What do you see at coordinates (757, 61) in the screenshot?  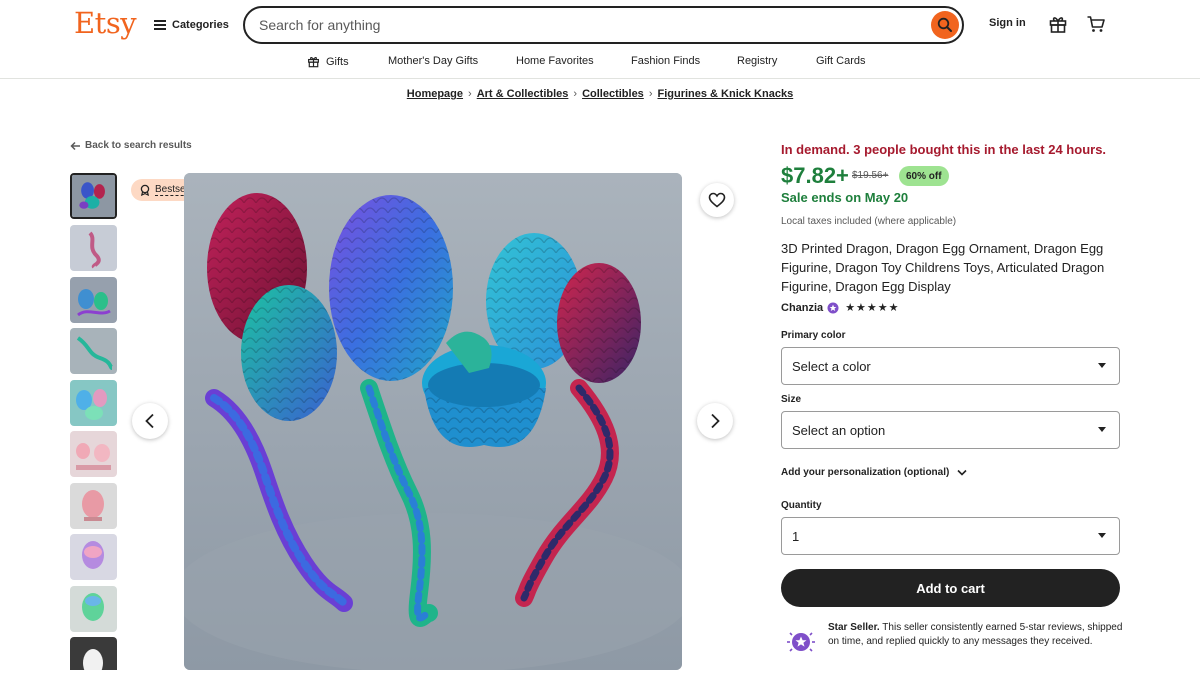 I see `nav-registry: Registry` at bounding box center [757, 61].